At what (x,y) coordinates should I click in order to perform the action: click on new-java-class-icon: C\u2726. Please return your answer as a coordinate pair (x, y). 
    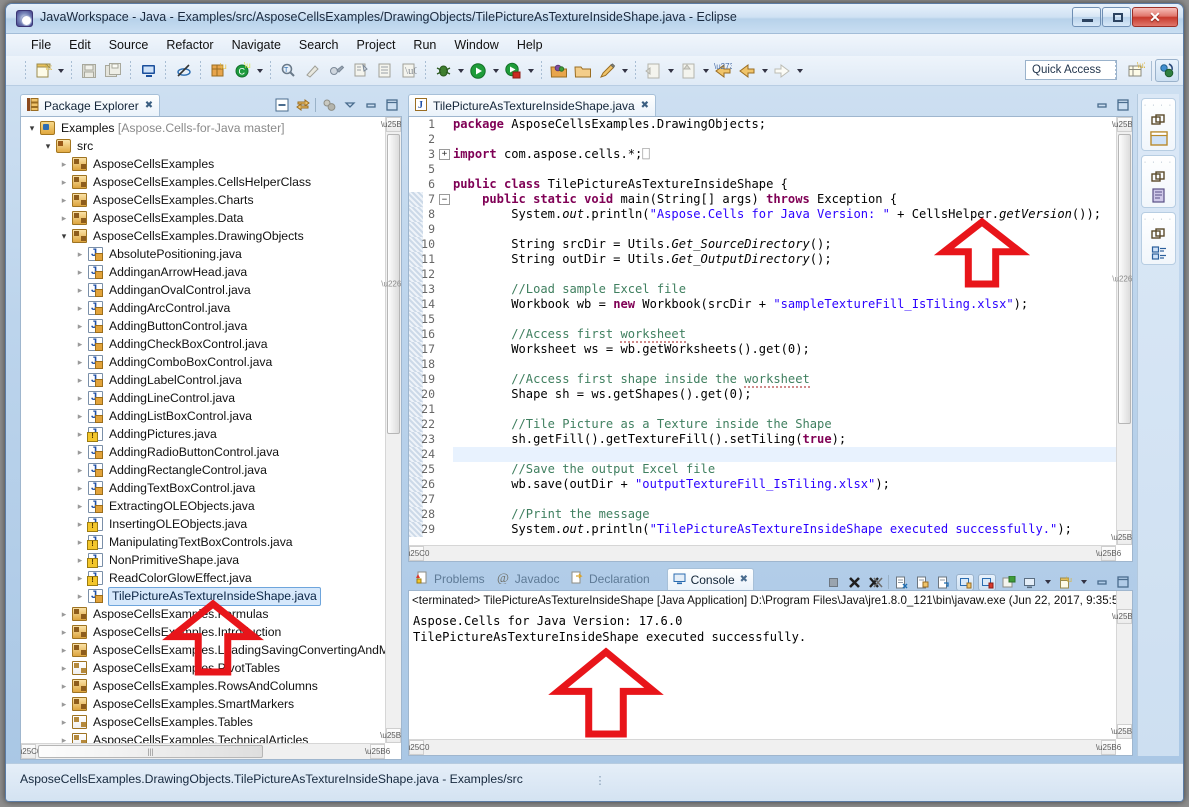
    Looking at the image, I should click on (242, 71).